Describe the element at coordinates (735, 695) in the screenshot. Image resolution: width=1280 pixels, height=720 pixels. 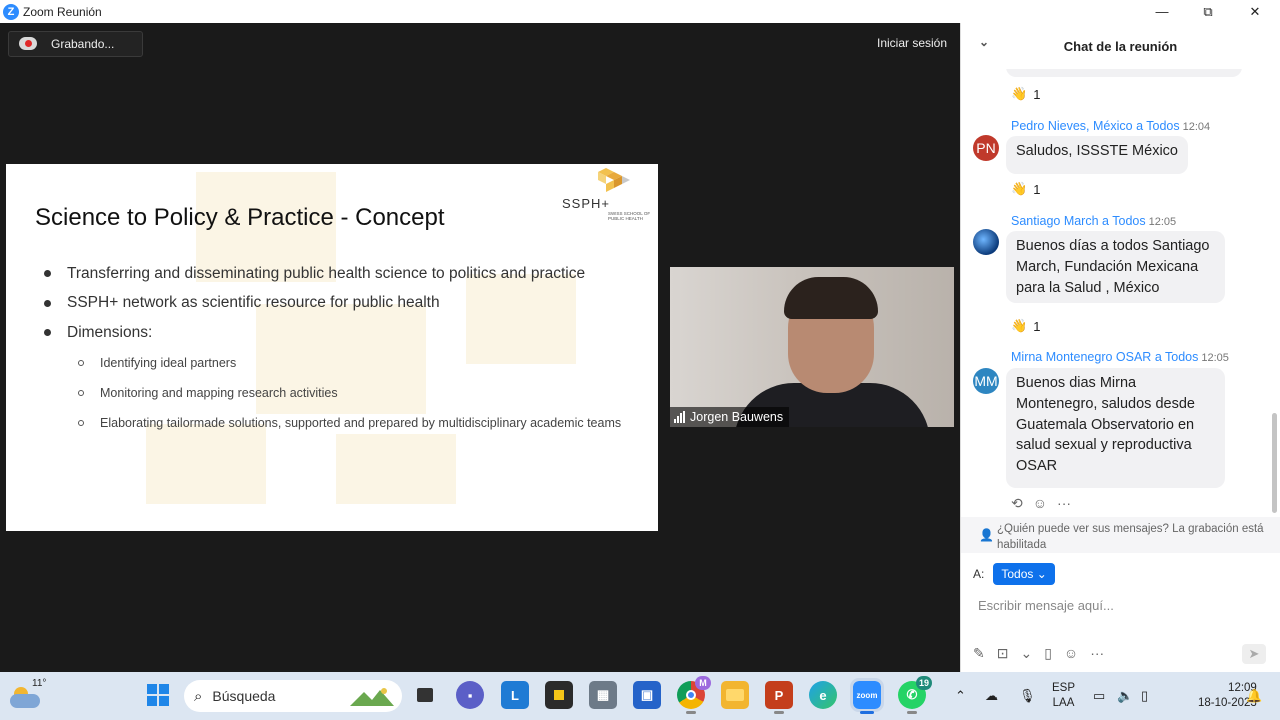
I see `file-explorer-icon` at that location.